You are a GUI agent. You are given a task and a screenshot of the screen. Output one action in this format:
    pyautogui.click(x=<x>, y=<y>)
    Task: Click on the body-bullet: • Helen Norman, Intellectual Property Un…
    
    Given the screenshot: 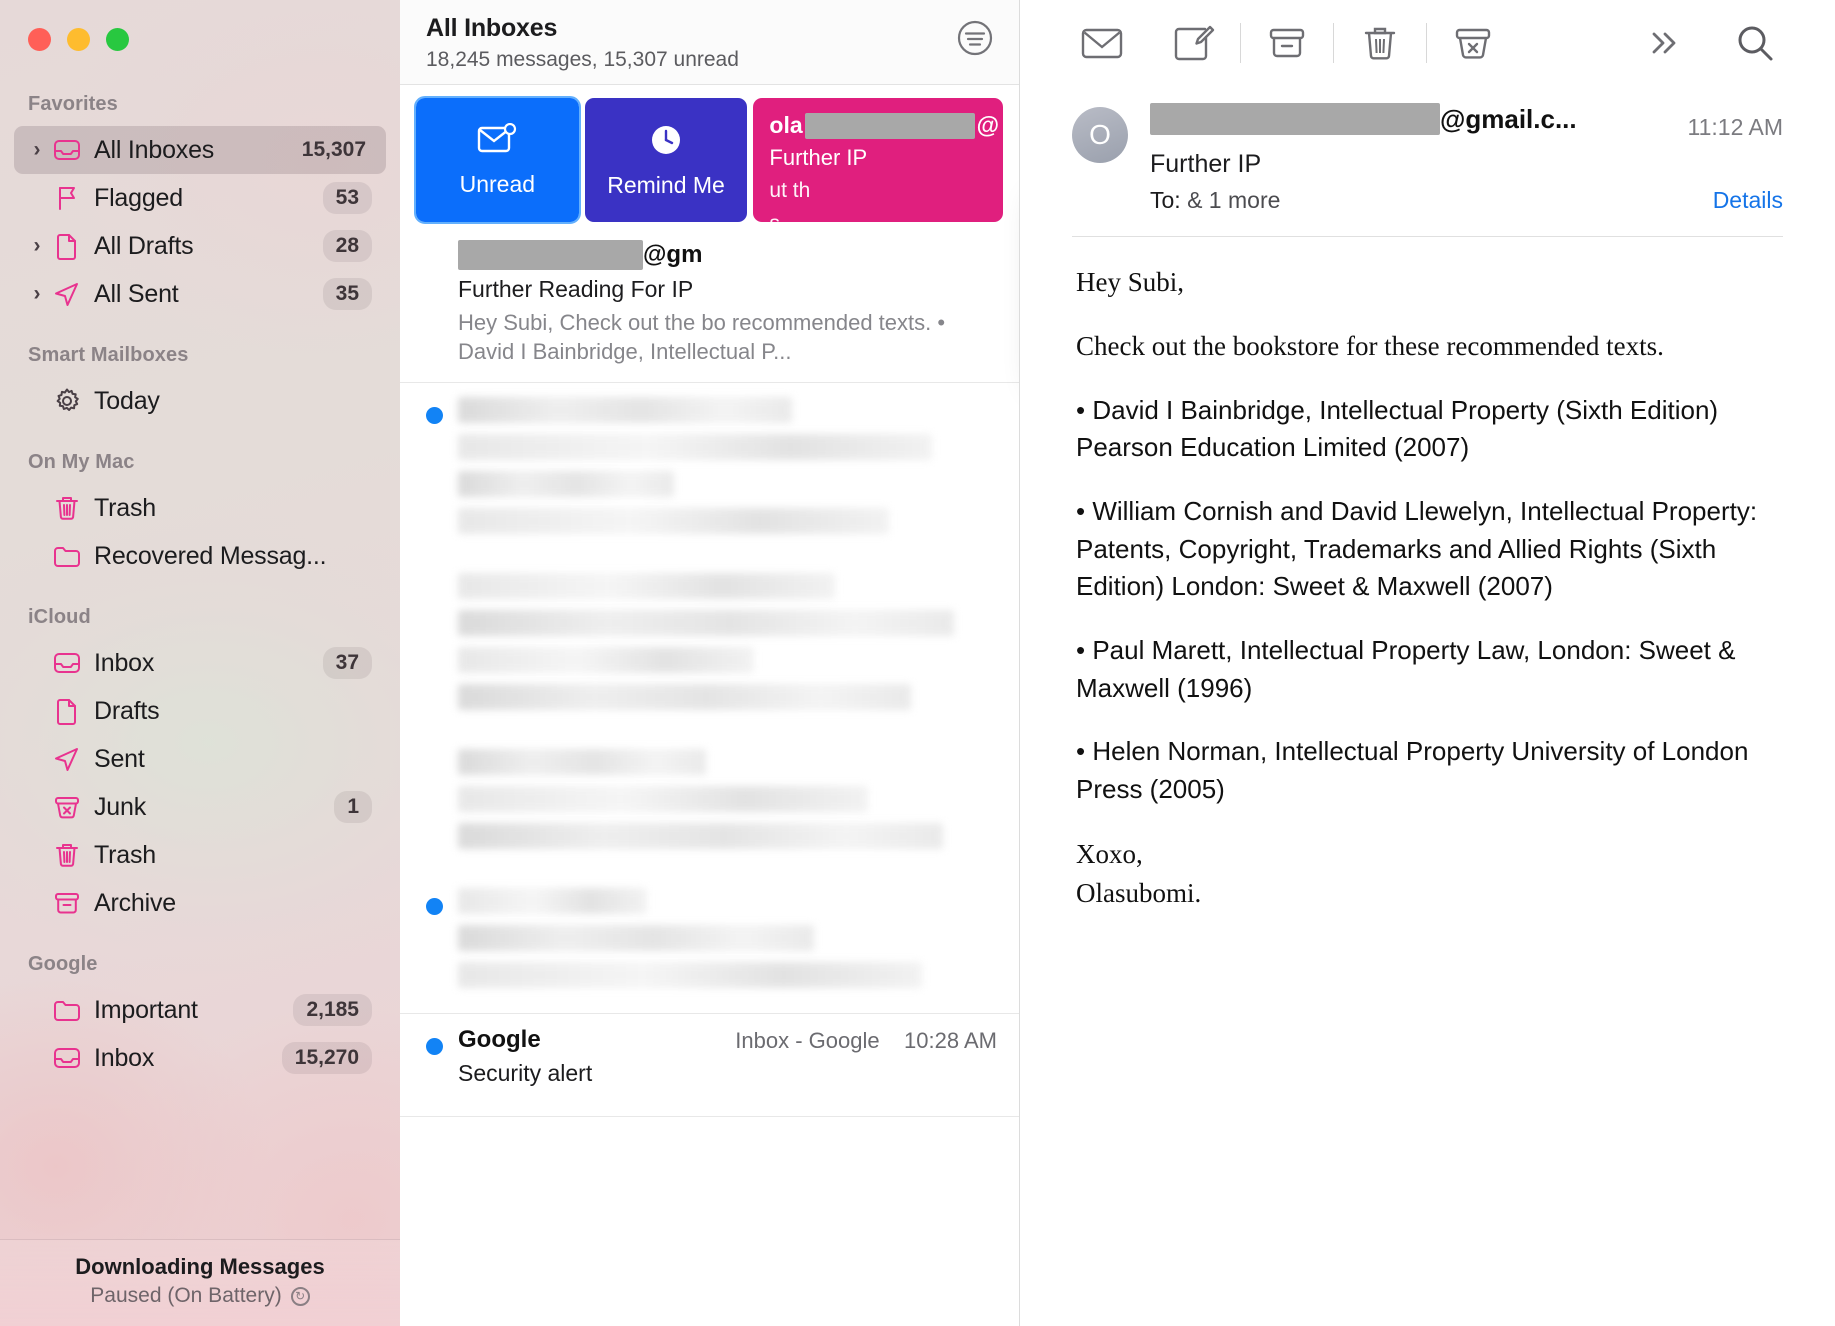 What is the action you would take?
    pyautogui.click(x=1412, y=770)
    